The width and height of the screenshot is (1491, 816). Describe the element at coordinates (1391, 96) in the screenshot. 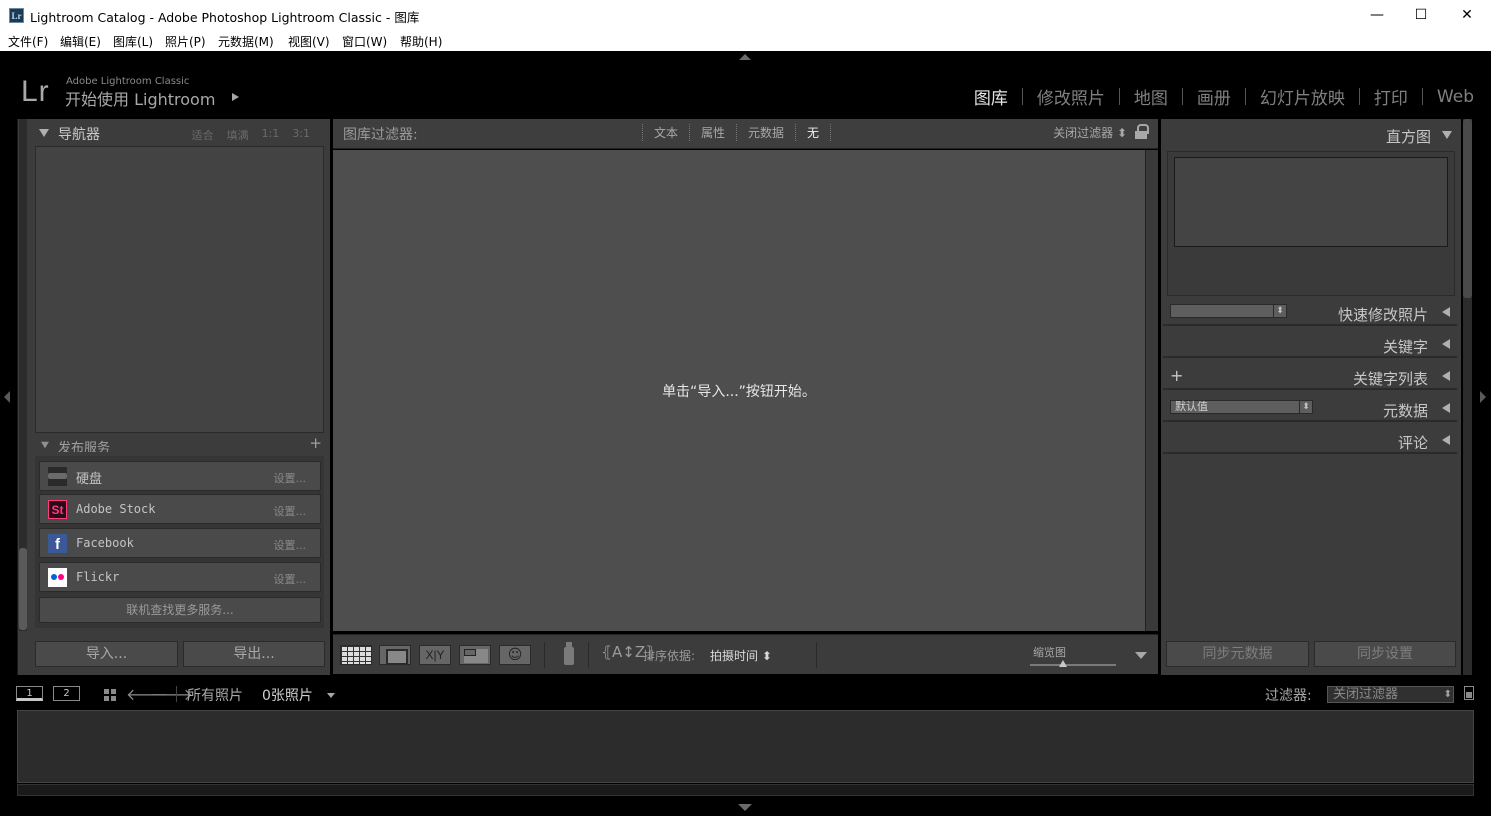

I see `module-print: 打印` at that location.